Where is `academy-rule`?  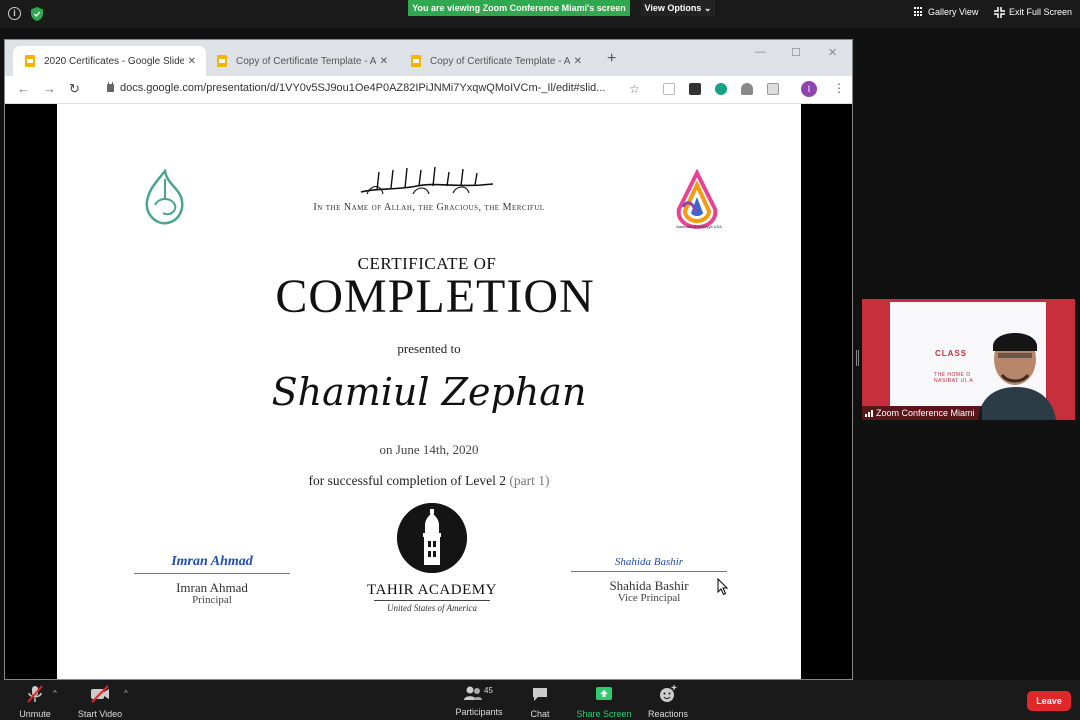 academy-rule is located at coordinates (432, 600).